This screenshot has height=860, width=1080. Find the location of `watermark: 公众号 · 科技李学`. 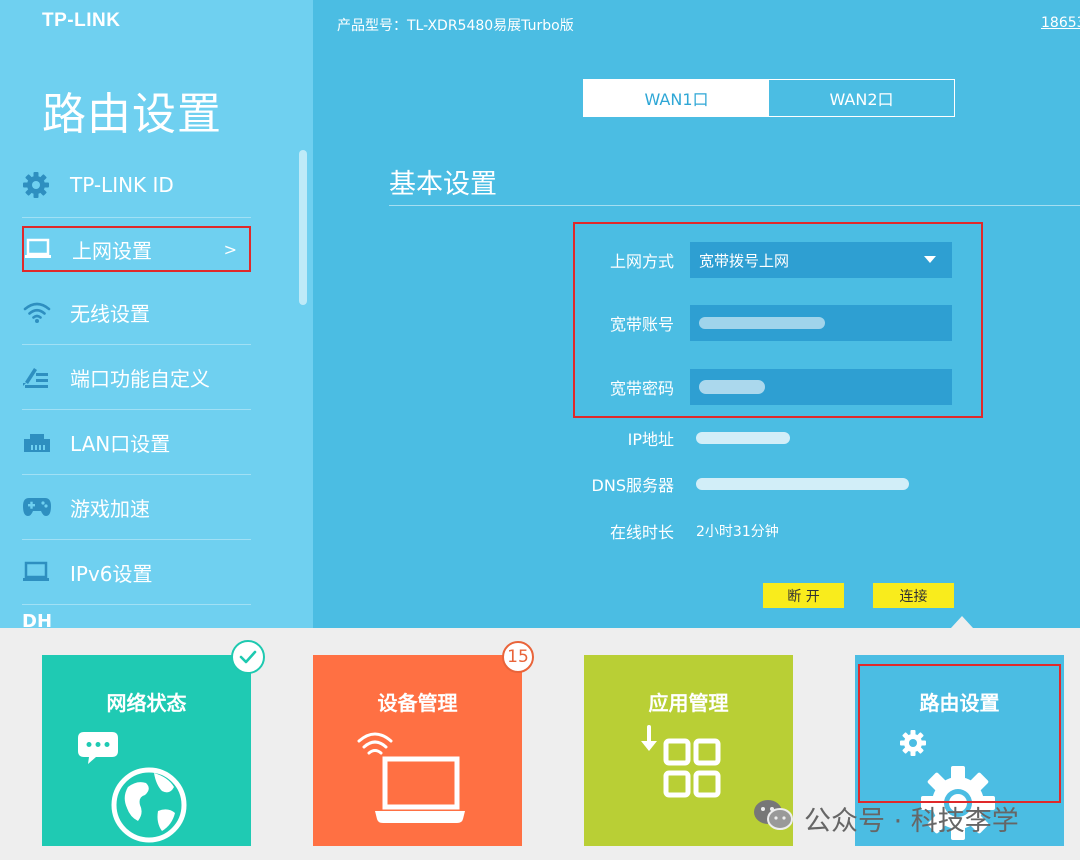

watermark: 公众号 · 科技李学 is located at coordinates (885, 818).